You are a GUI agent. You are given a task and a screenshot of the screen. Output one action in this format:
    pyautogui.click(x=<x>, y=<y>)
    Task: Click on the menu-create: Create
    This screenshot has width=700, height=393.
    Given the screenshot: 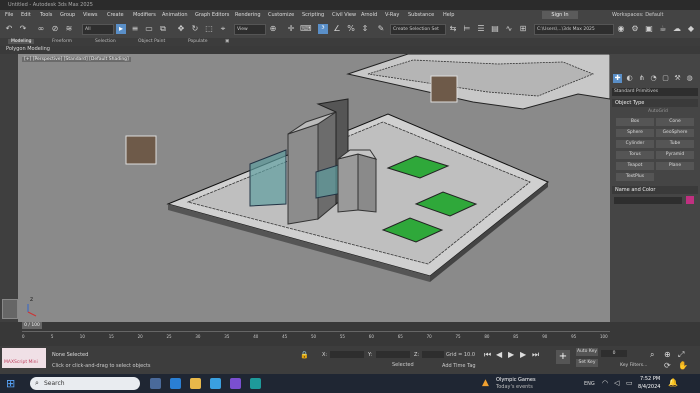 What is the action you would take?
    pyautogui.click(x=115, y=15)
    